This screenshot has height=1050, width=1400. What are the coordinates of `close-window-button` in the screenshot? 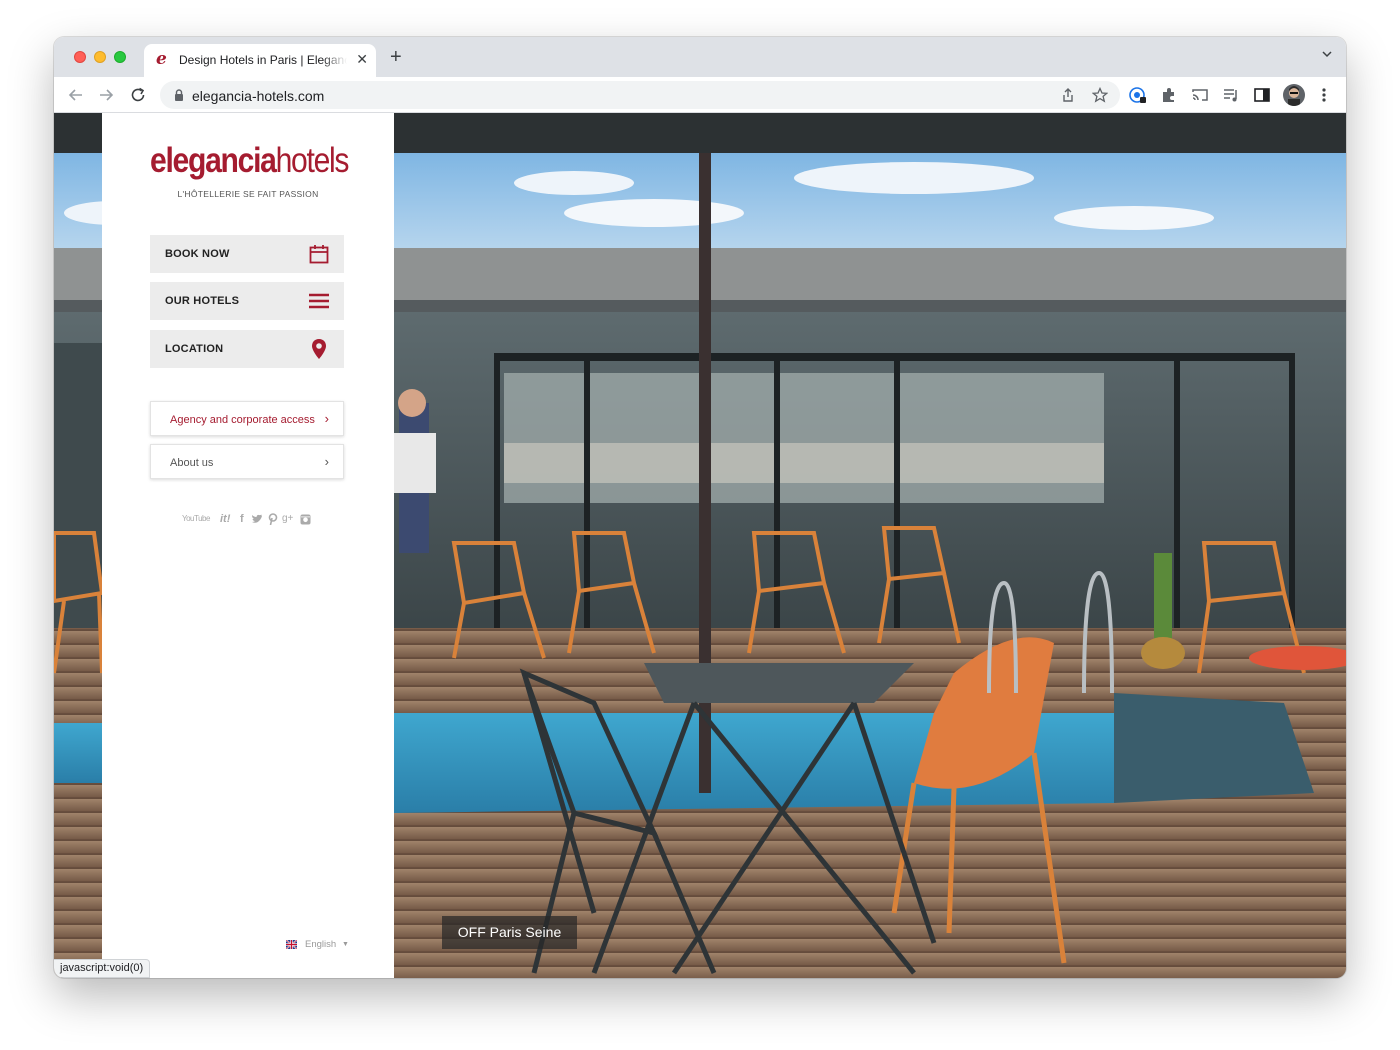 It's located at (80, 57).